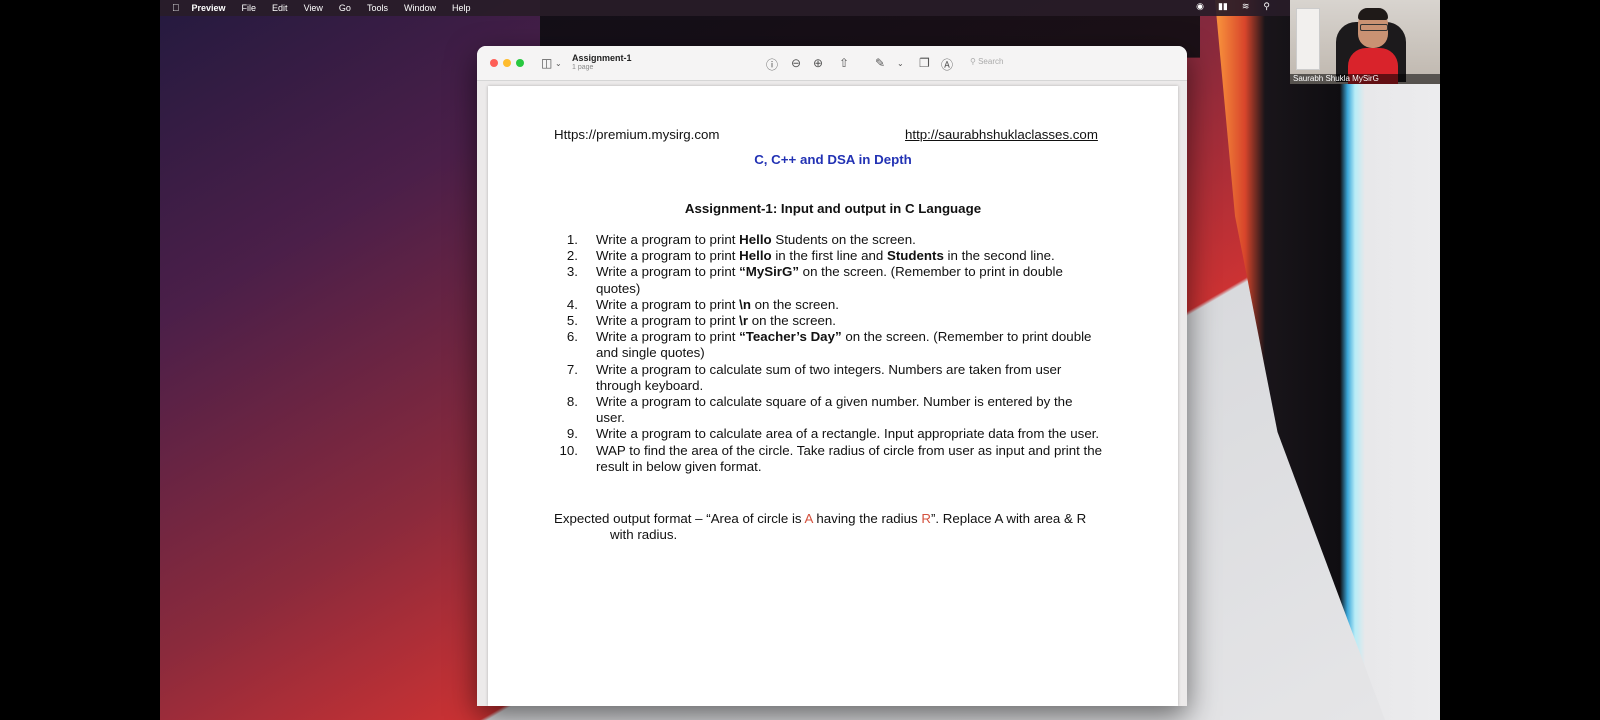  Describe the element at coordinates (345, 8) in the screenshot. I see `menu-go: Go` at that location.